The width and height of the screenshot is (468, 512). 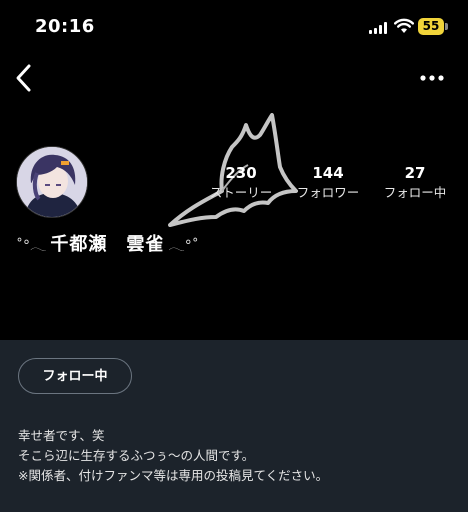 What do you see at coordinates (234, 79) in the screenshot?
I see `top-nav` at bounding box center [234, 79].